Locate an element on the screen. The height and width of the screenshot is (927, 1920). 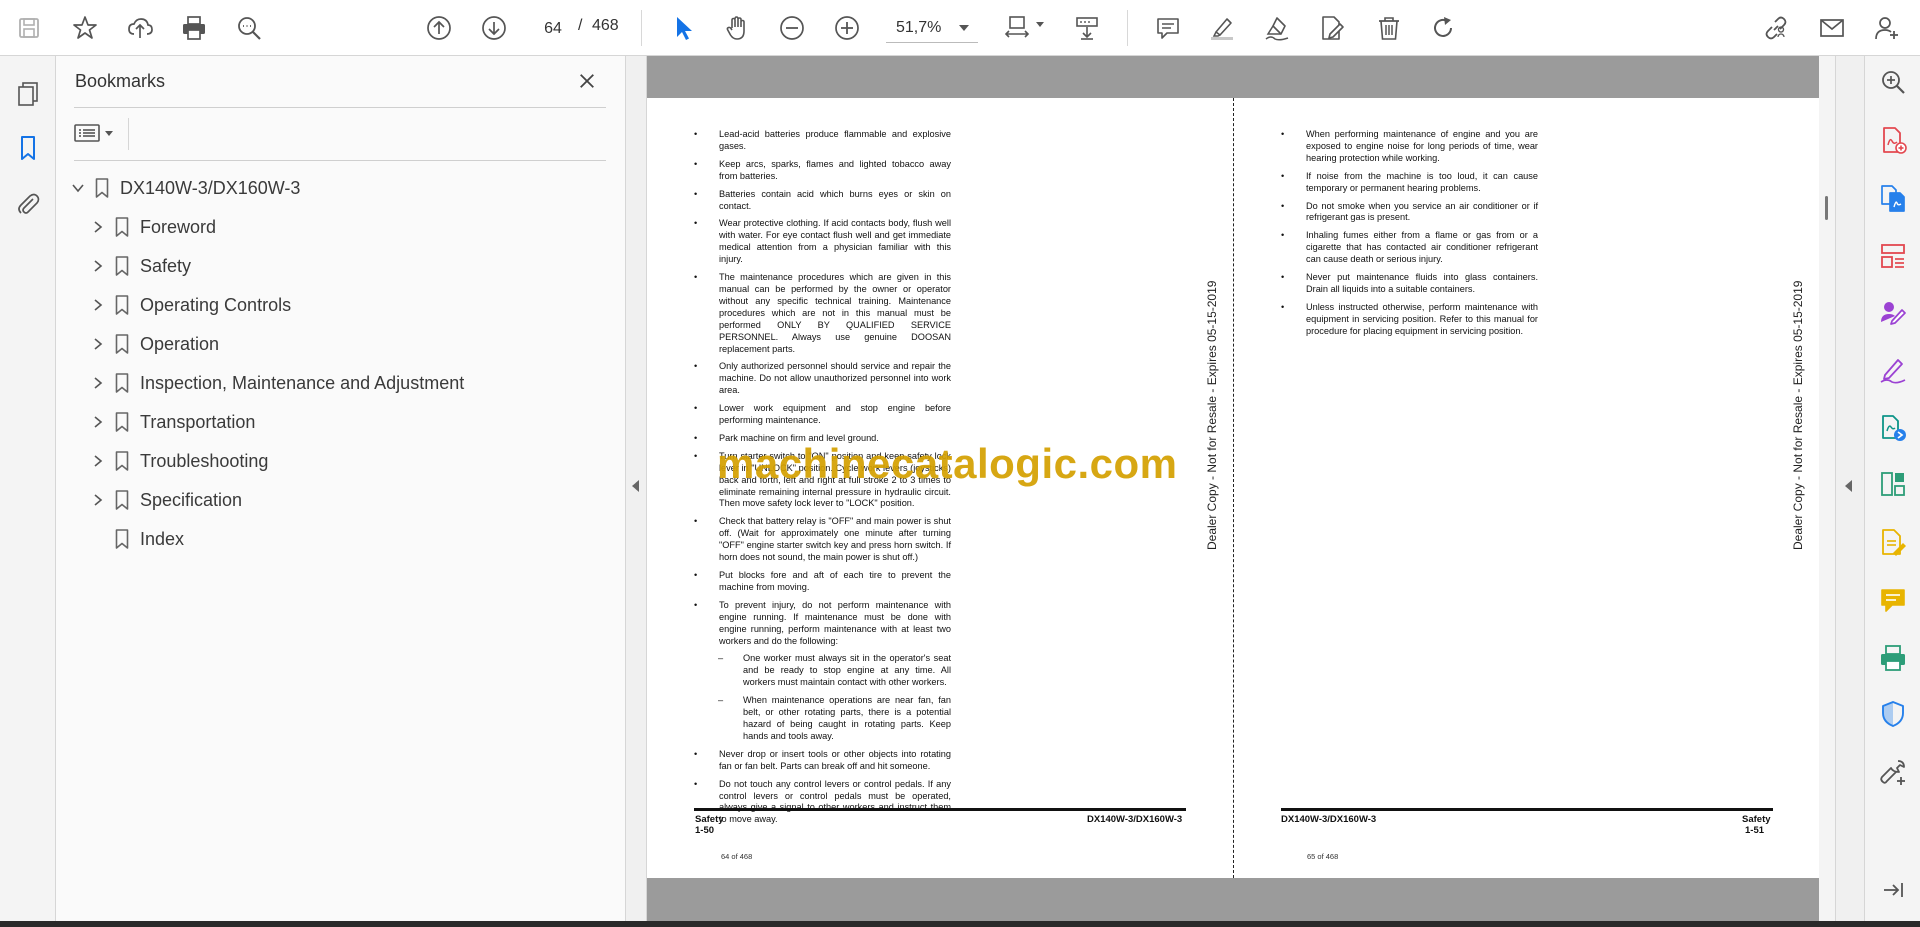
highlight-icon is located at coordinates (1222, 28).